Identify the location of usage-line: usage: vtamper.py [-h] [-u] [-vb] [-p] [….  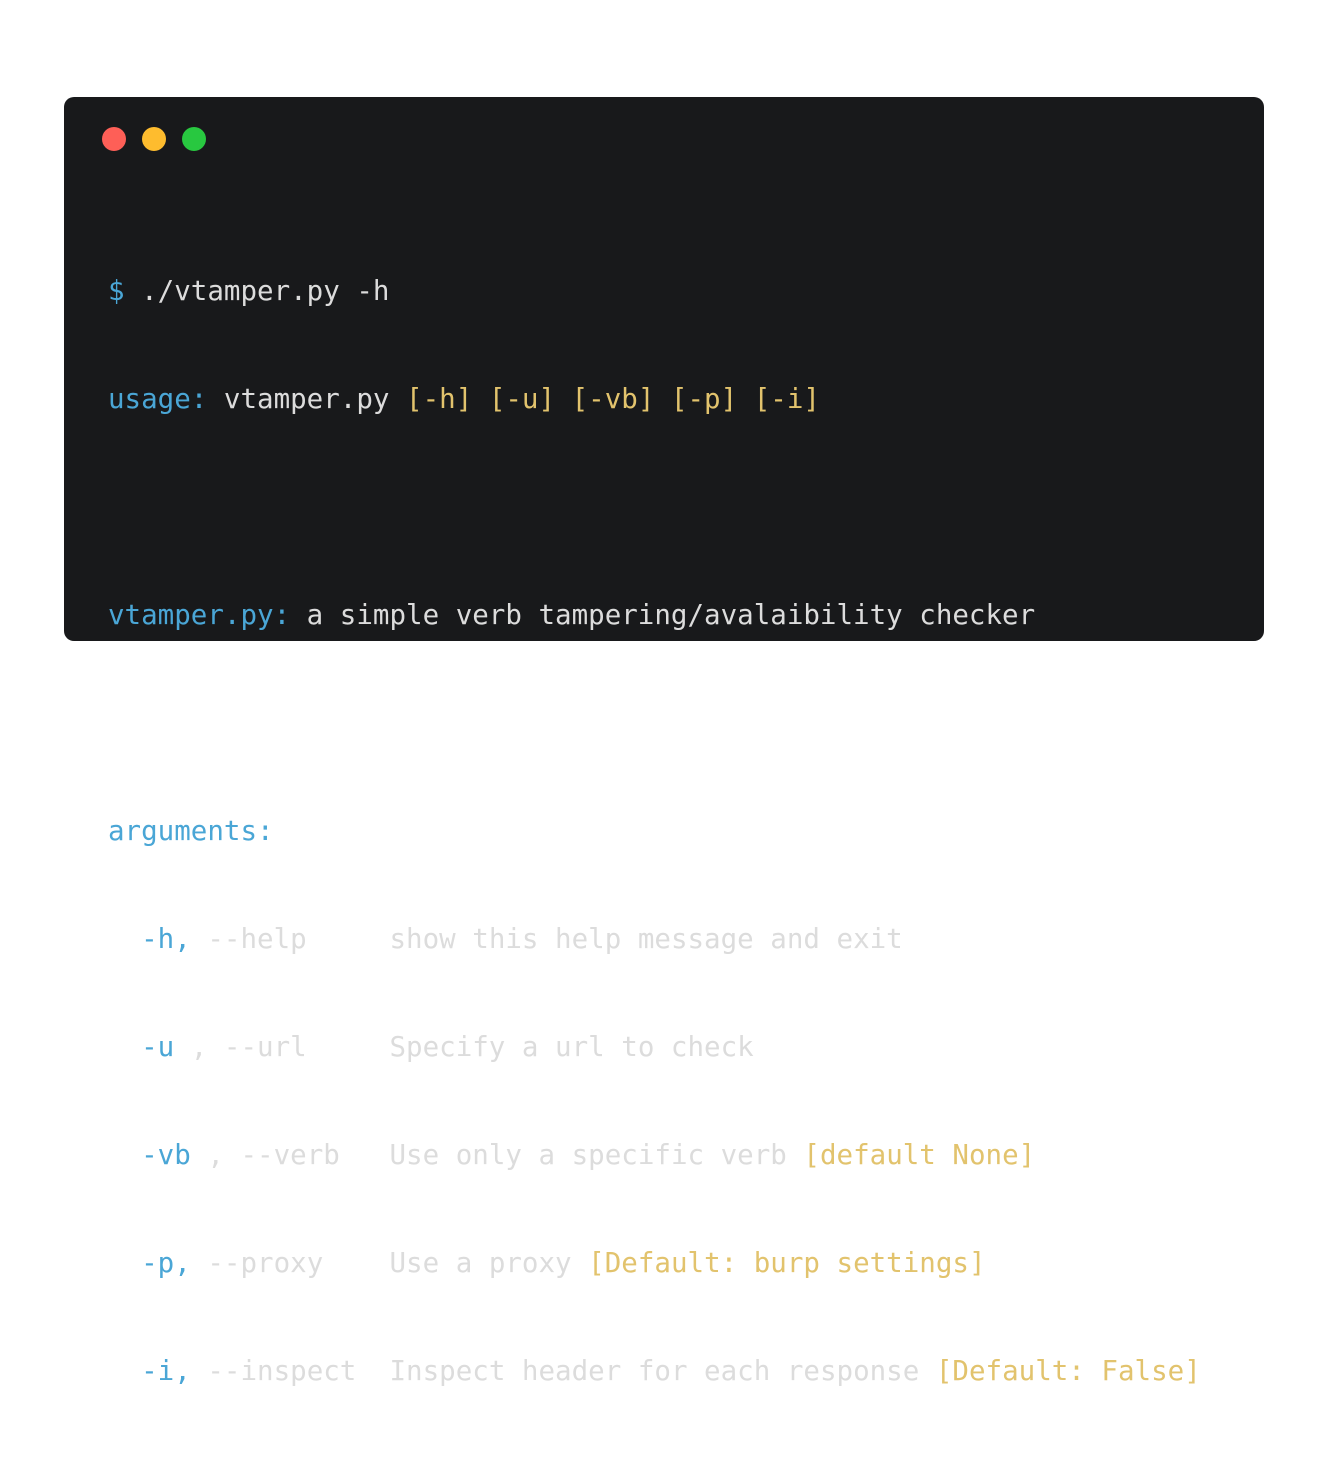
(654, 399).